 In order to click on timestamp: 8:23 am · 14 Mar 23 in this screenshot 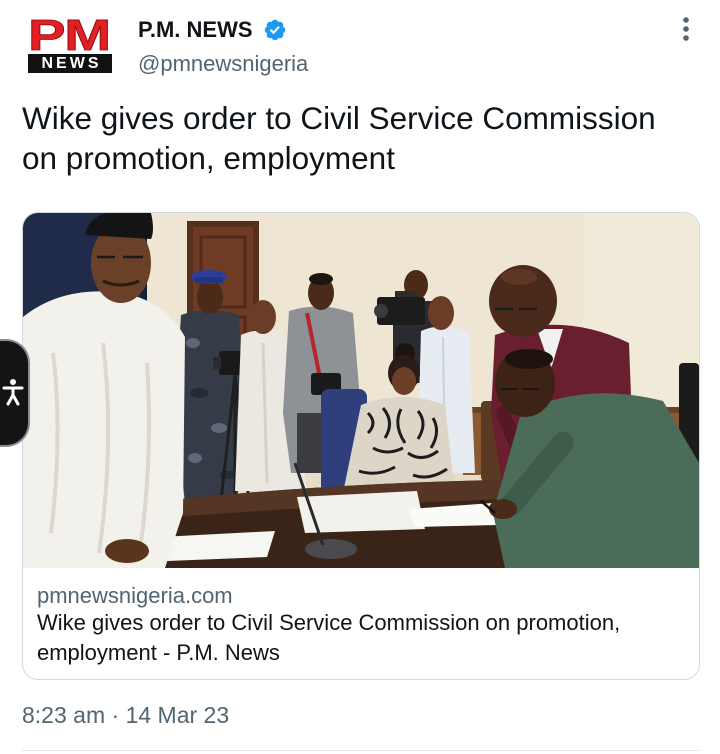, I will do `click(125, 715)`.